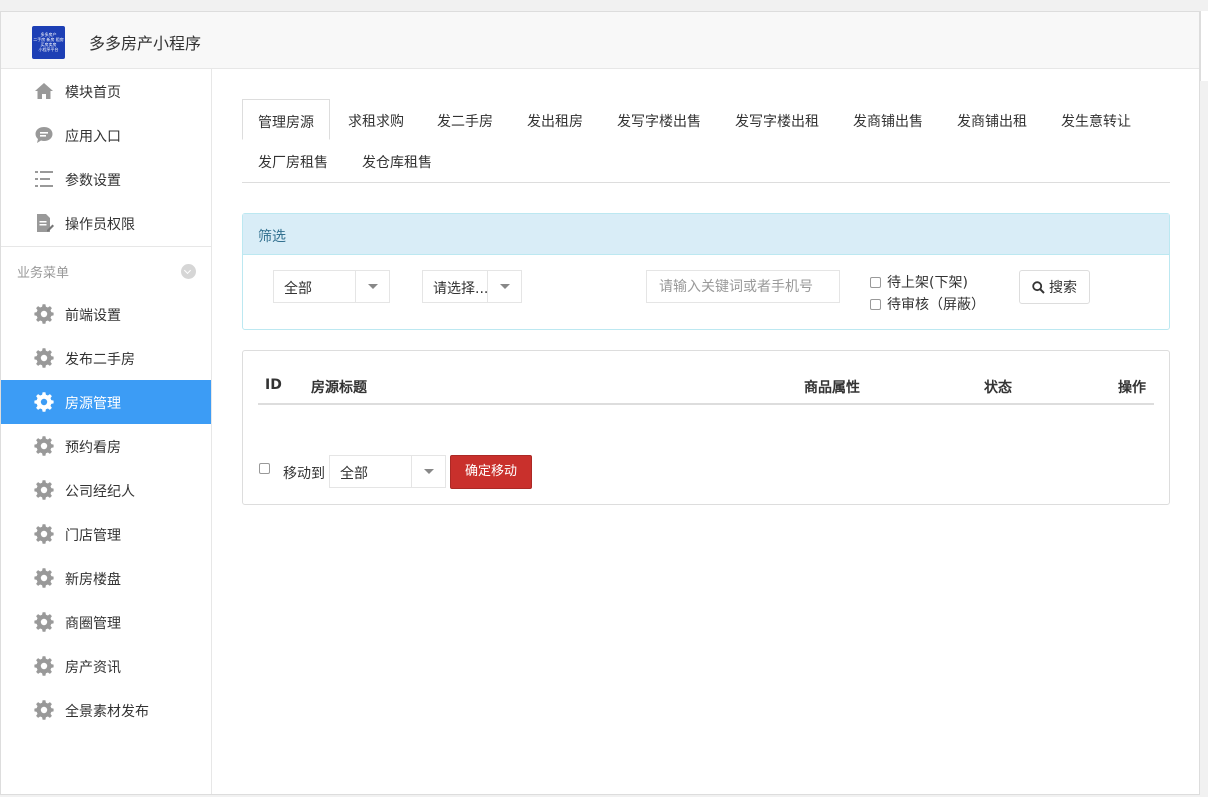  I want to click on sidebar-item-label: 新房楼盘, so click(93, 580).